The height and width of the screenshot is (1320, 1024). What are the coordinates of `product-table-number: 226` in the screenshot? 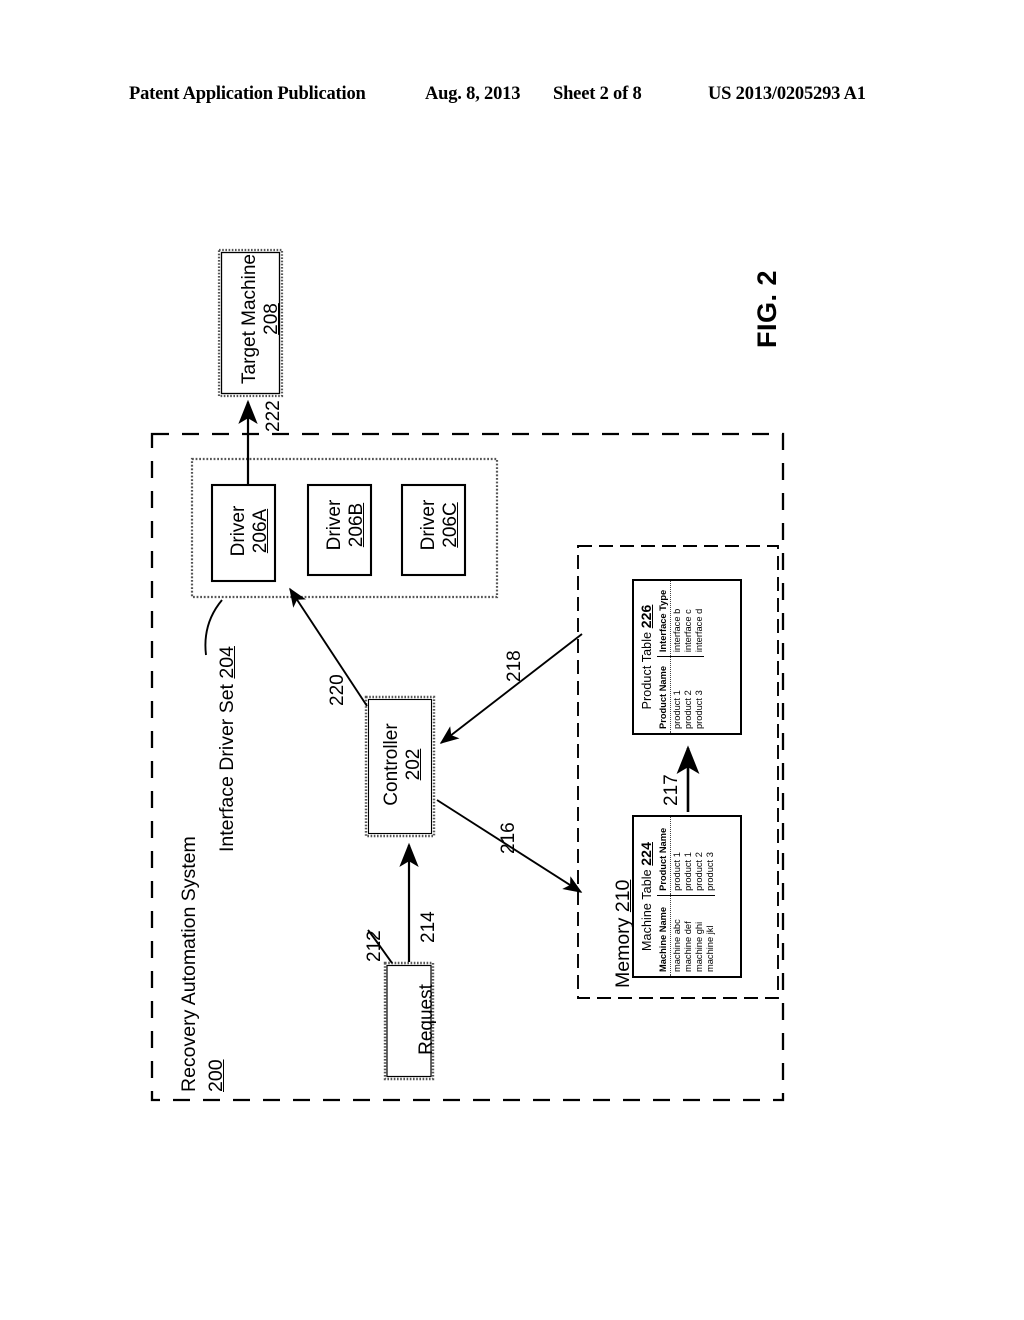 It's located at (646, 616).